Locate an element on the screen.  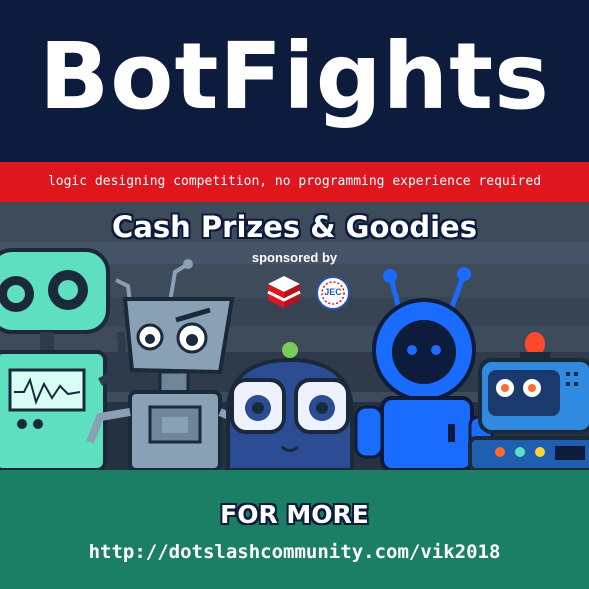
green-robot is located at coordinates (63, 359).